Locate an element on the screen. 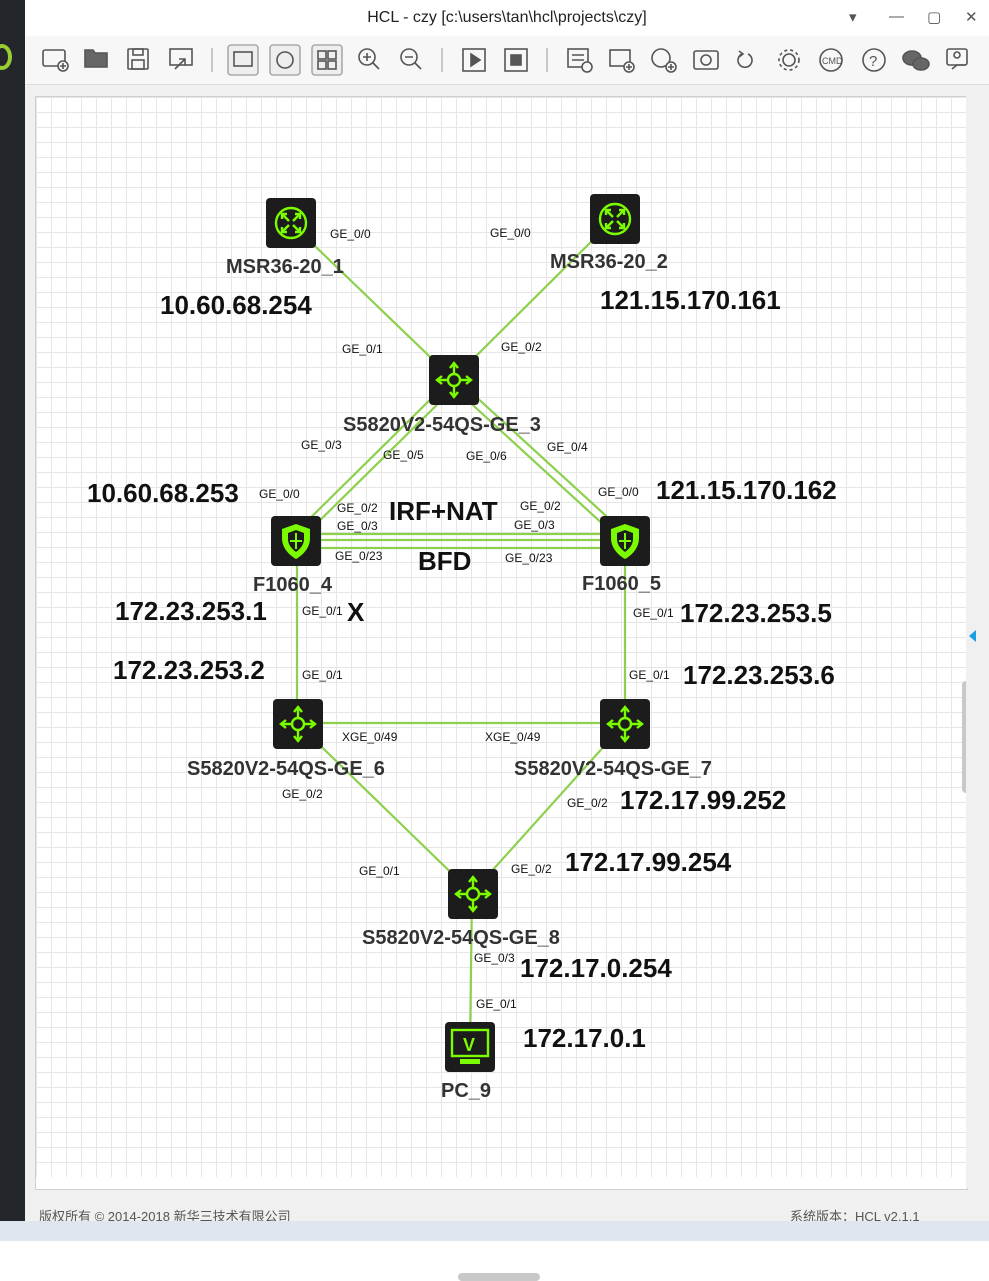 Image resolution: width=989 pixels, height=1281 pixels. irf-nat-note: IRF+NAT is located at coordinates (443, 511).